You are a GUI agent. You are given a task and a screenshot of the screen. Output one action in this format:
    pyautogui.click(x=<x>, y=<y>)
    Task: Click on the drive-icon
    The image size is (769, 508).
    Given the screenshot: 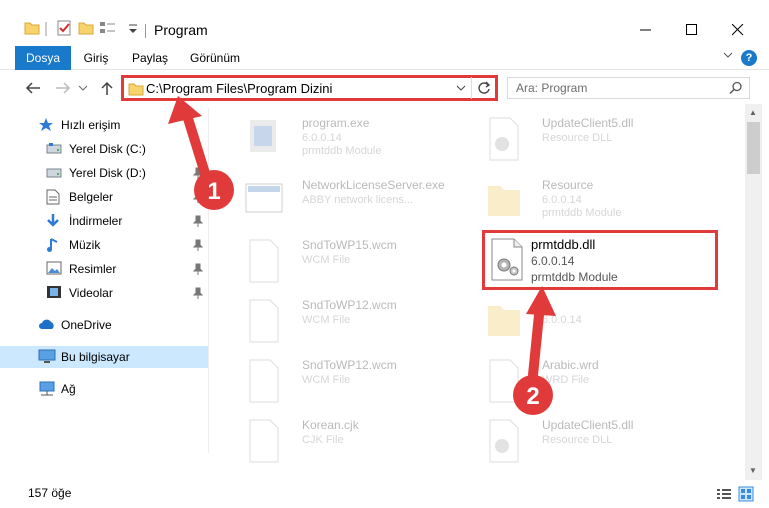 What is the action you would take?
    pyautogui.click(x=54, y=174)
    